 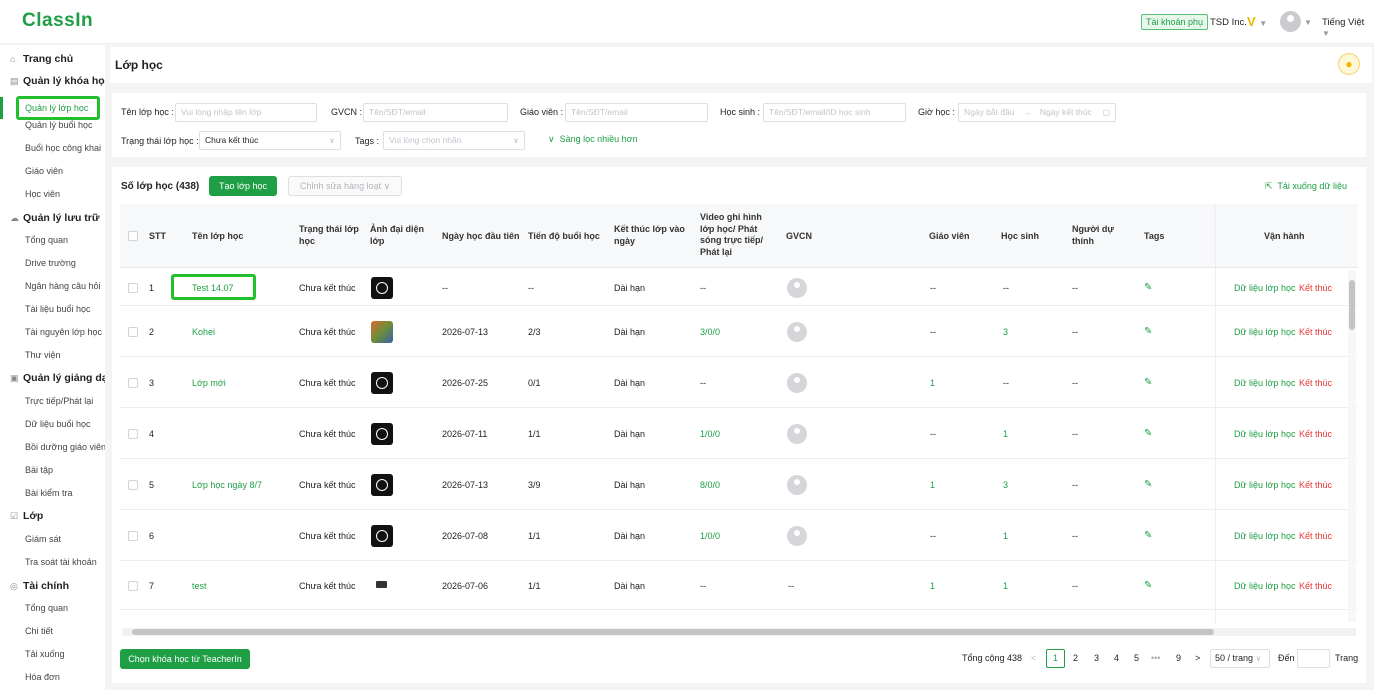 What do you see at coordinates (52, 452) in the screenshot?
I see `sidebar-item: Bồi dưỡng giáo viên` at bounding box center [52, 452].